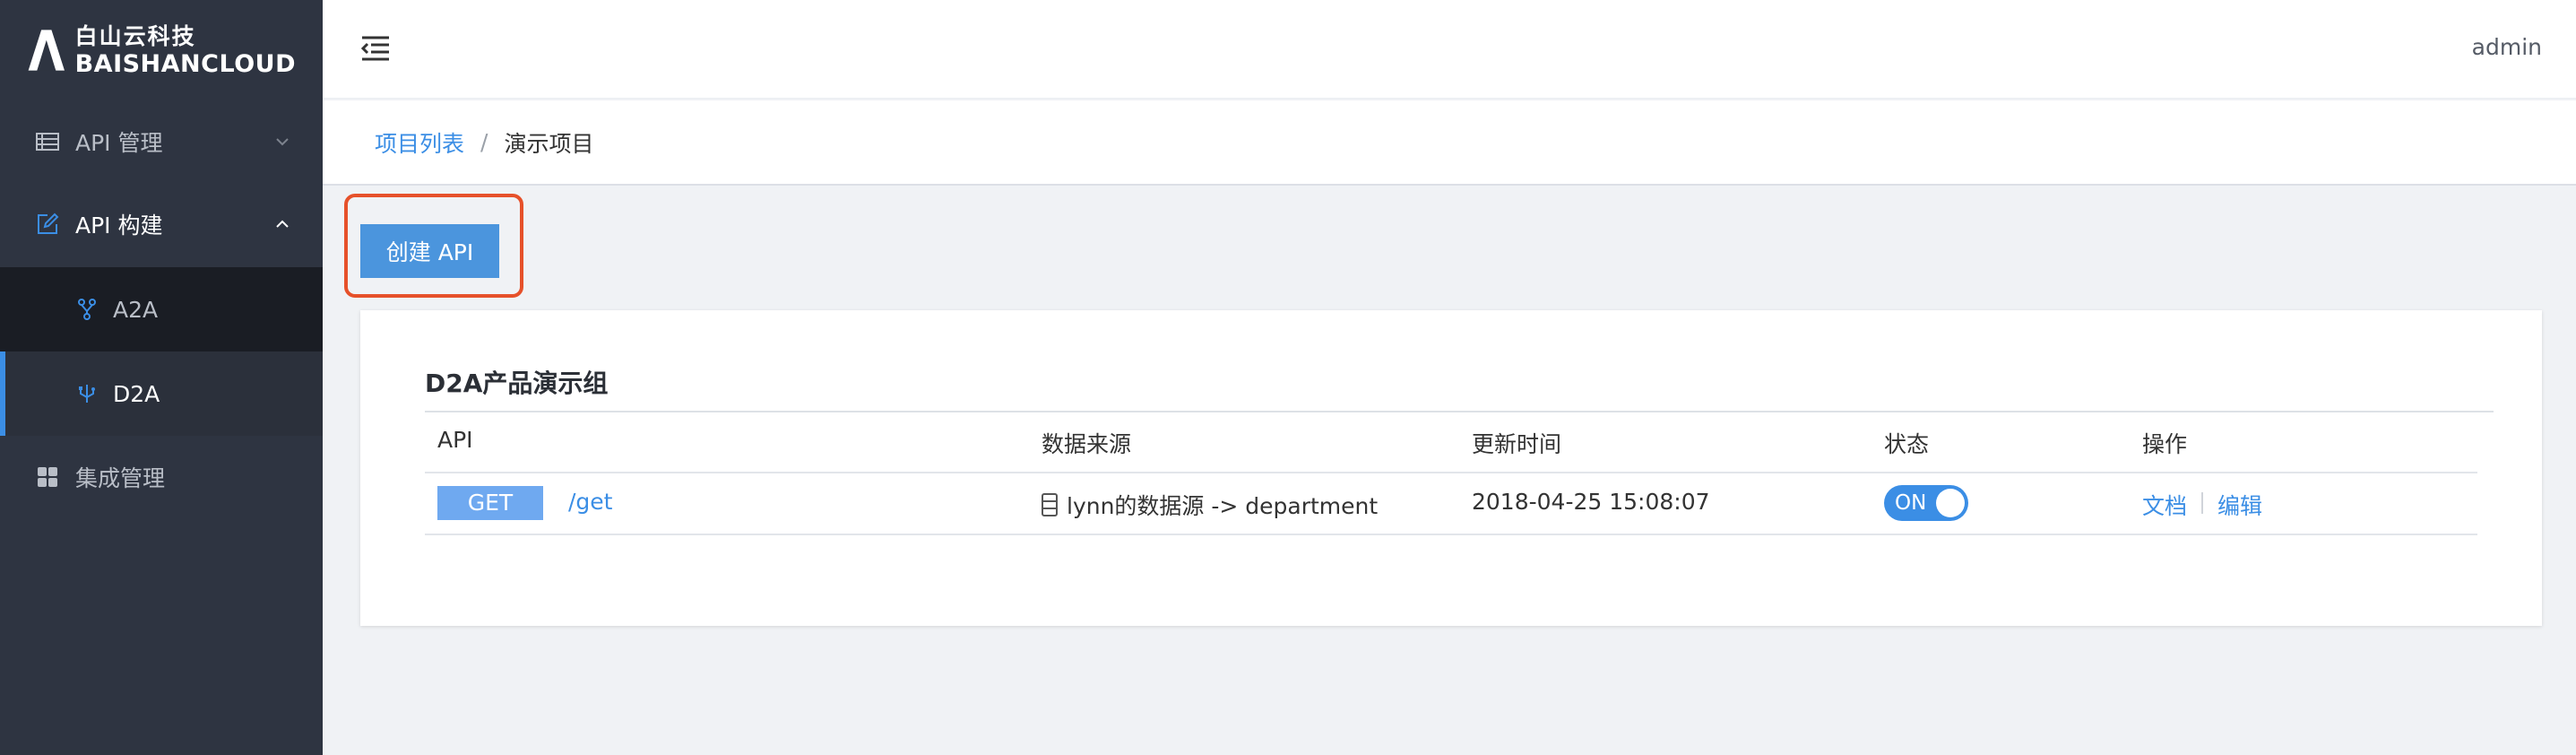  I want to click on edit-icon, so click(48, 223).